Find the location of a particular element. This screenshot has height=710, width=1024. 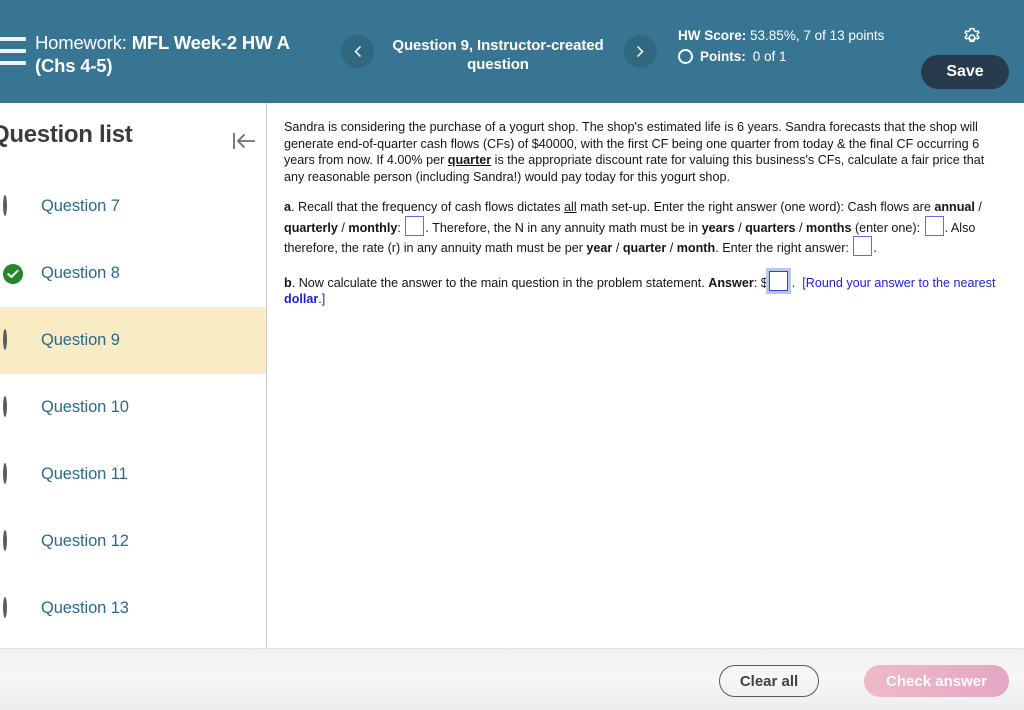

points-row: Points: 0 of 1 is located at coordinates (793, 56).